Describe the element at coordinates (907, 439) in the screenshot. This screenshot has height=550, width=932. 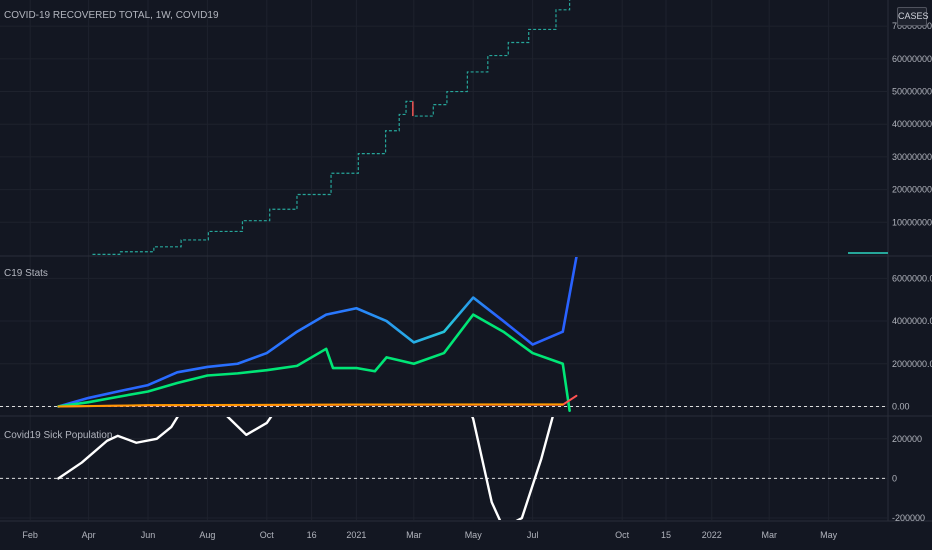
I see `sick-ytick-label-2: 200000` at that location.